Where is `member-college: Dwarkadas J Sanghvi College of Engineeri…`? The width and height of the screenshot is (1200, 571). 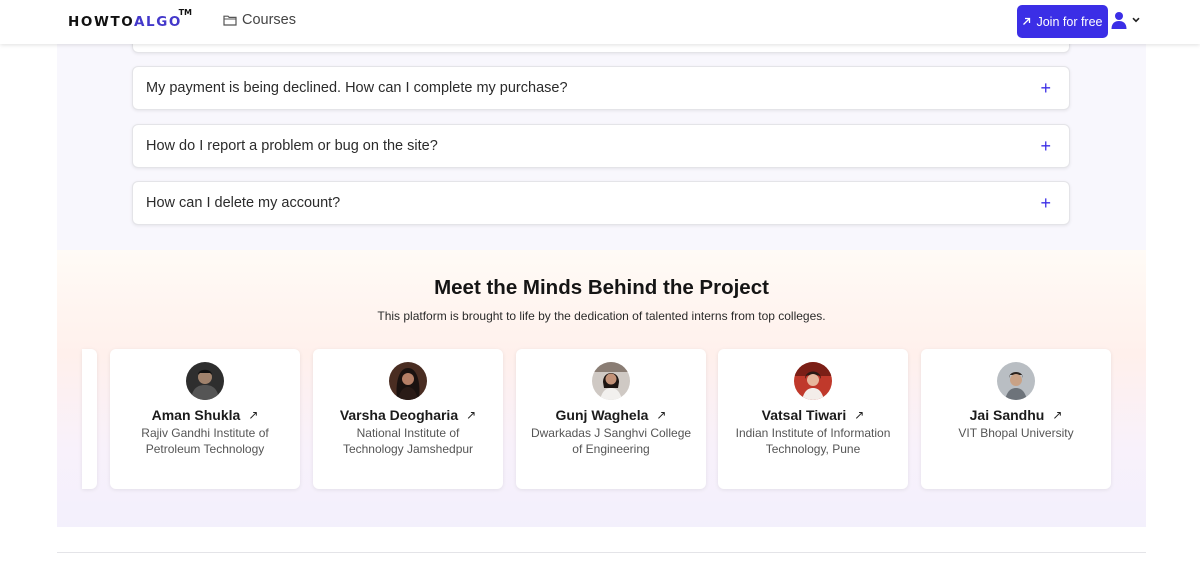
member-college: Dwarkadas J Sanghvi College of Engineeri… is located at coordinates (611, 441).